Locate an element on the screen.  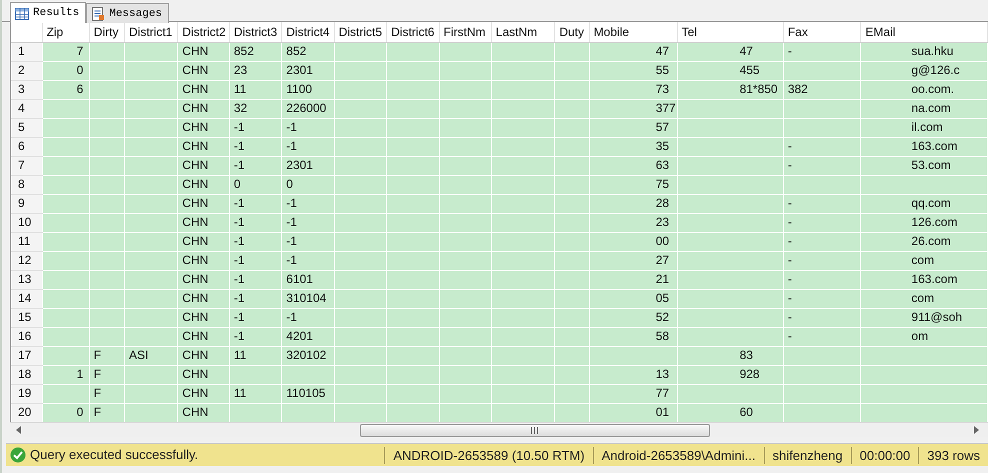
table-cell: 0 is located at coordinates (66, 70).